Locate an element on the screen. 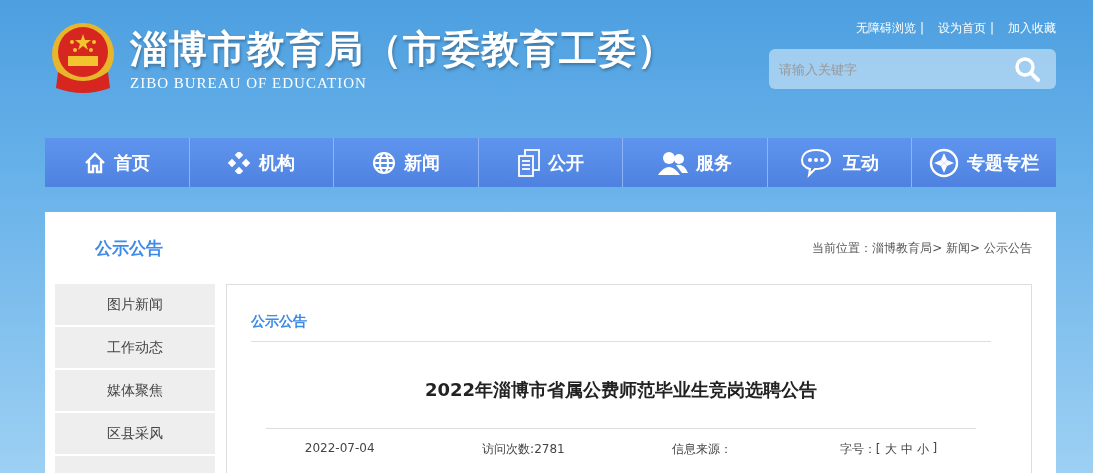 The width and height of the screenshot is (1093, 473). sidebar-item: 区县采风 is located at coordinates (135, 433).